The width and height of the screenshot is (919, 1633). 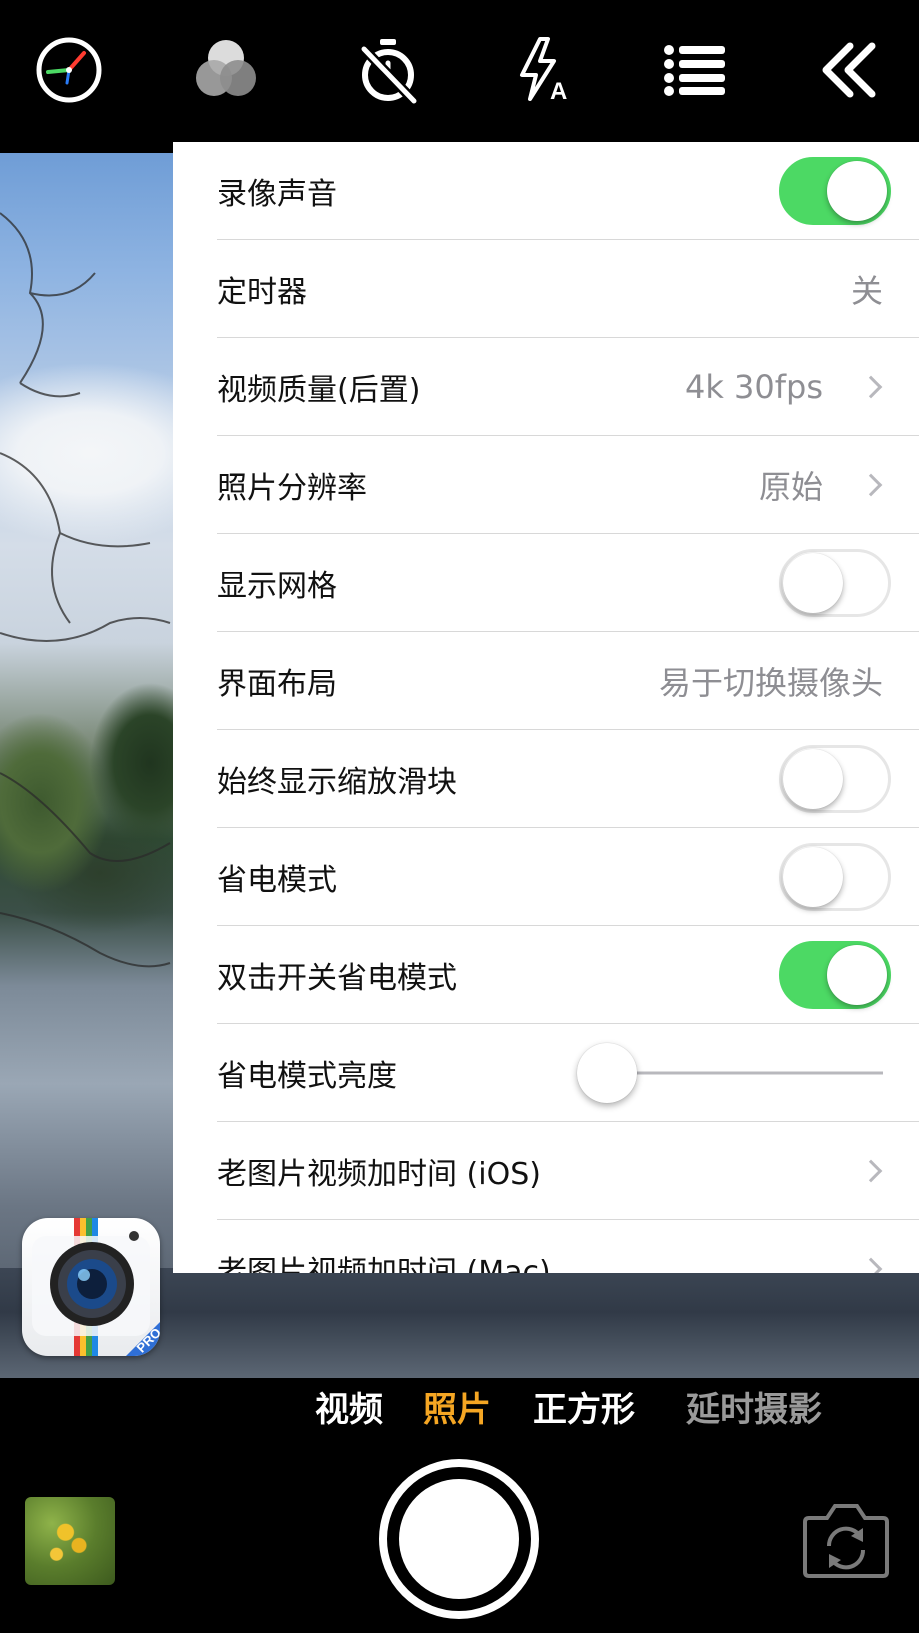 What do you see at coordinates (866, 290) in the screenshot?
I see `timer-value: 关` at bounding box center [866, 290].